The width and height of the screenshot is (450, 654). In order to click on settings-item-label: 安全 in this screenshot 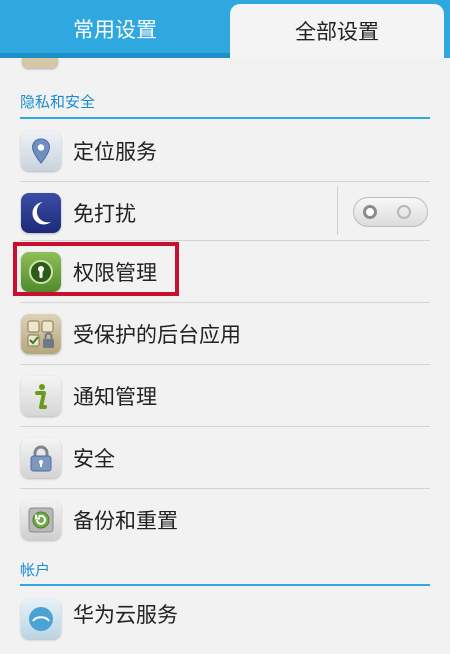, I will do `click(94, 458)`.